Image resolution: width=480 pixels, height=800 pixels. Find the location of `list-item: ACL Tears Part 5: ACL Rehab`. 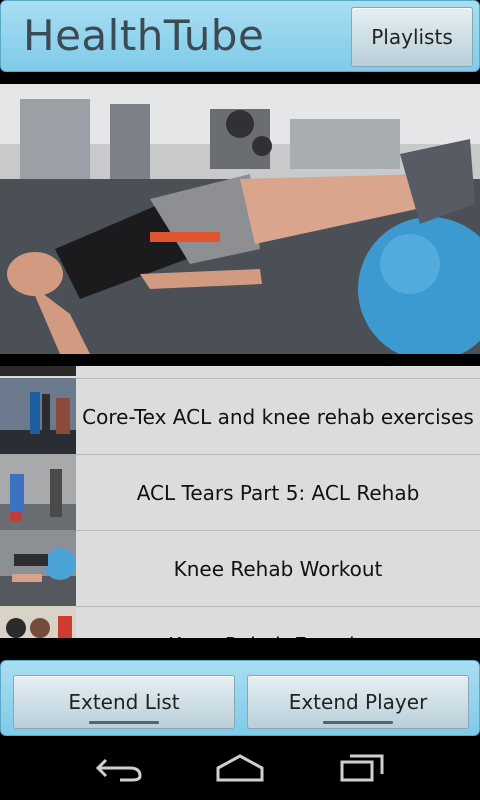

list-item: ACL Tears Part 5: ACL Rehab is located at coordinates (240, 492).